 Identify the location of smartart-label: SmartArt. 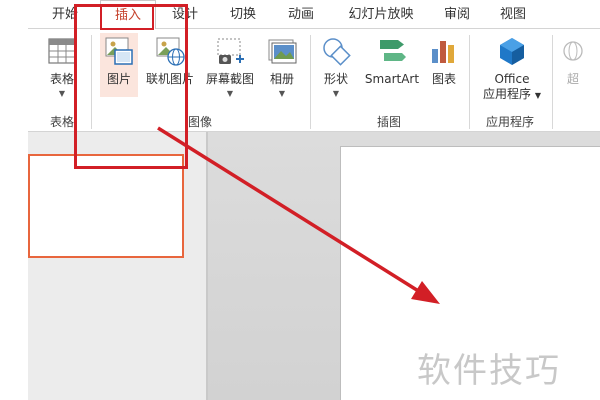
(392, 79).